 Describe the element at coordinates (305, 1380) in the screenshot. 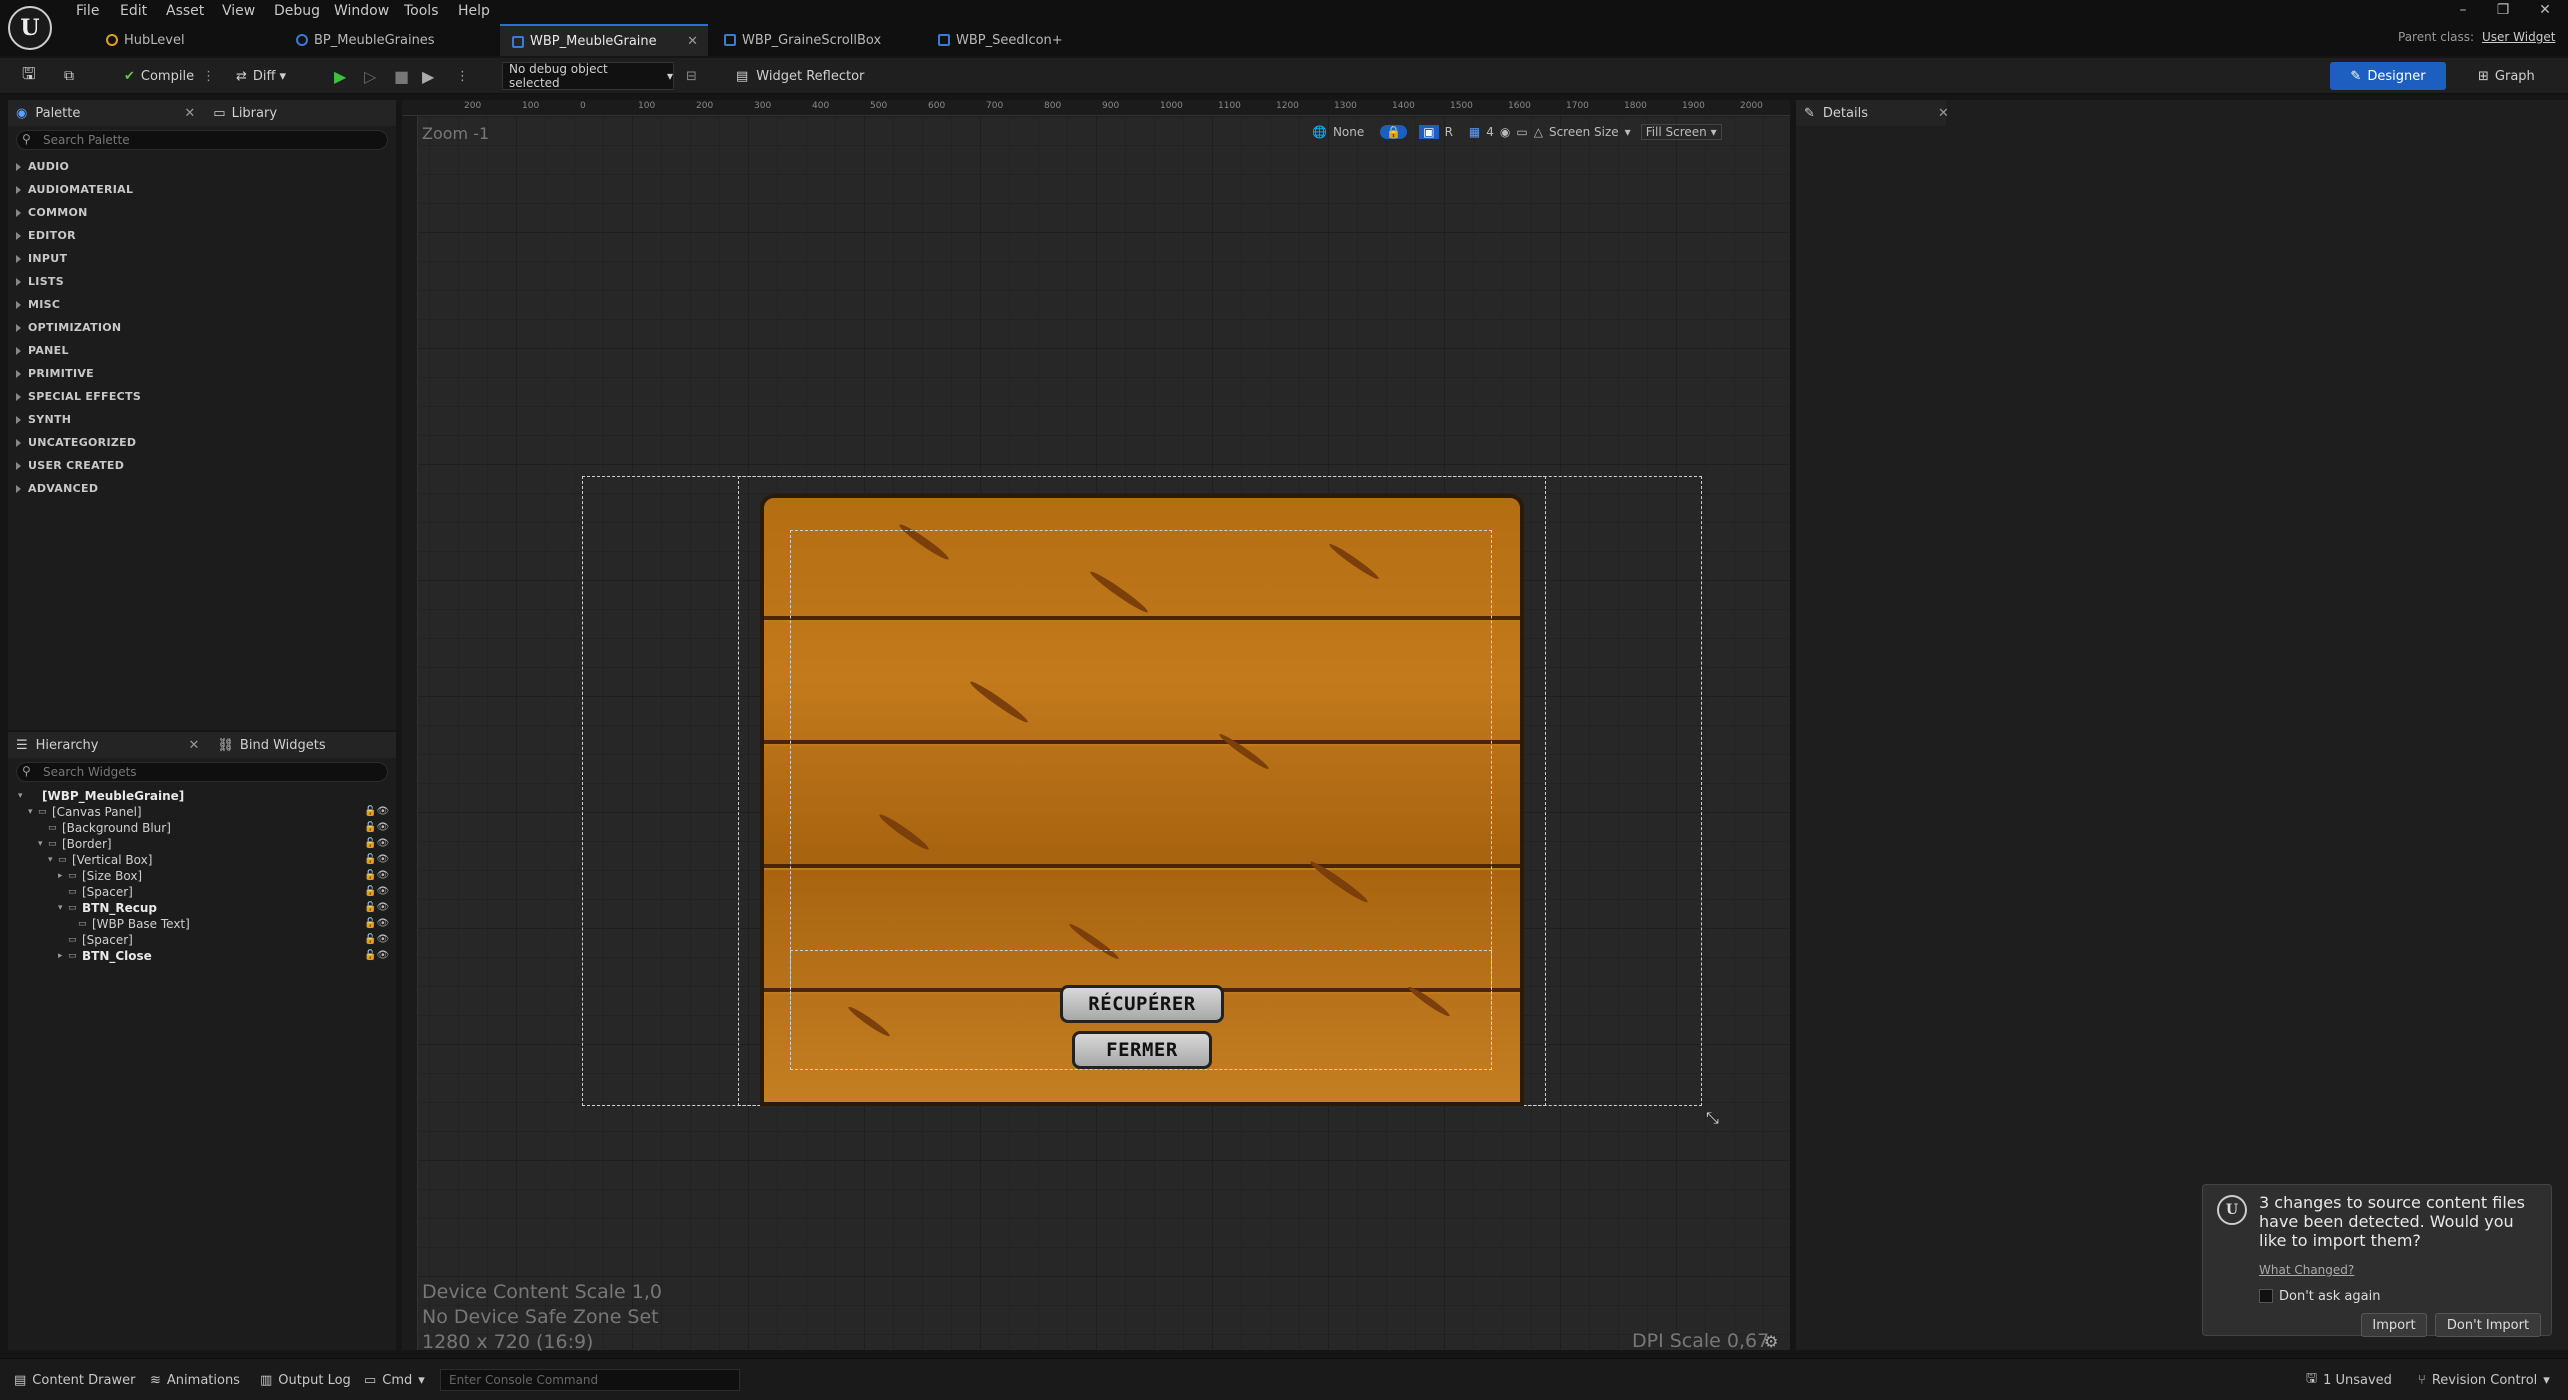

I see `output-log-button: ▥ Output Log` at that location.